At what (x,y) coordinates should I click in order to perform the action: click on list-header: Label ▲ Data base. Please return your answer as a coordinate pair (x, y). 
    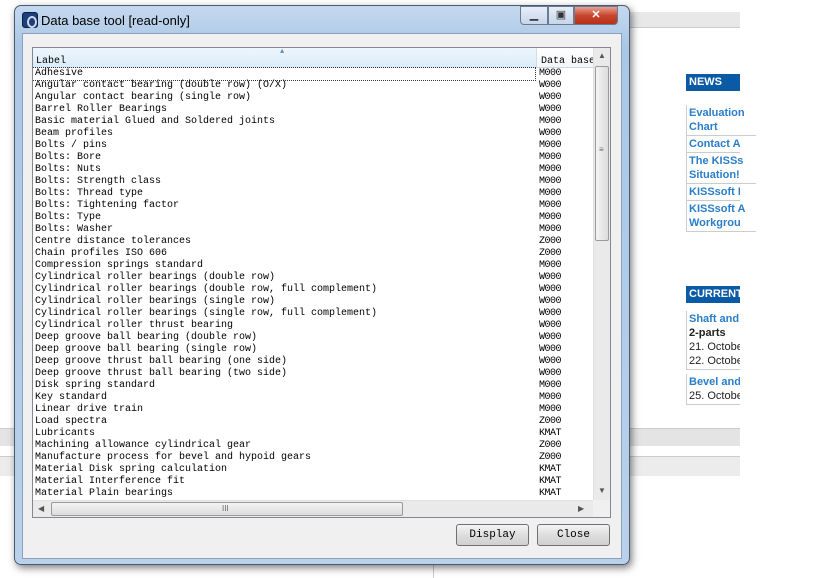
    Looking at the image, I should click on (313, 58).